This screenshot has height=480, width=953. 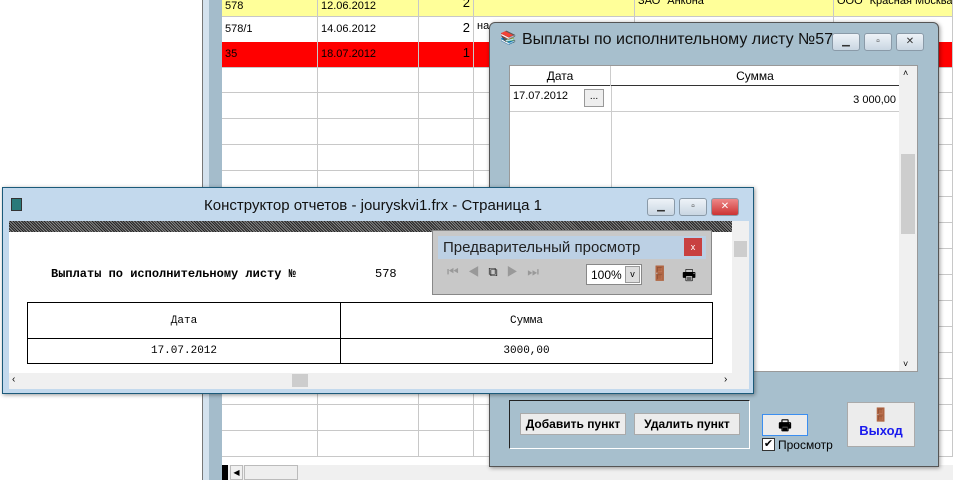 I want to click on payments-vertical-scrollbar: ˄ ˅, so click(x=908, y=218).